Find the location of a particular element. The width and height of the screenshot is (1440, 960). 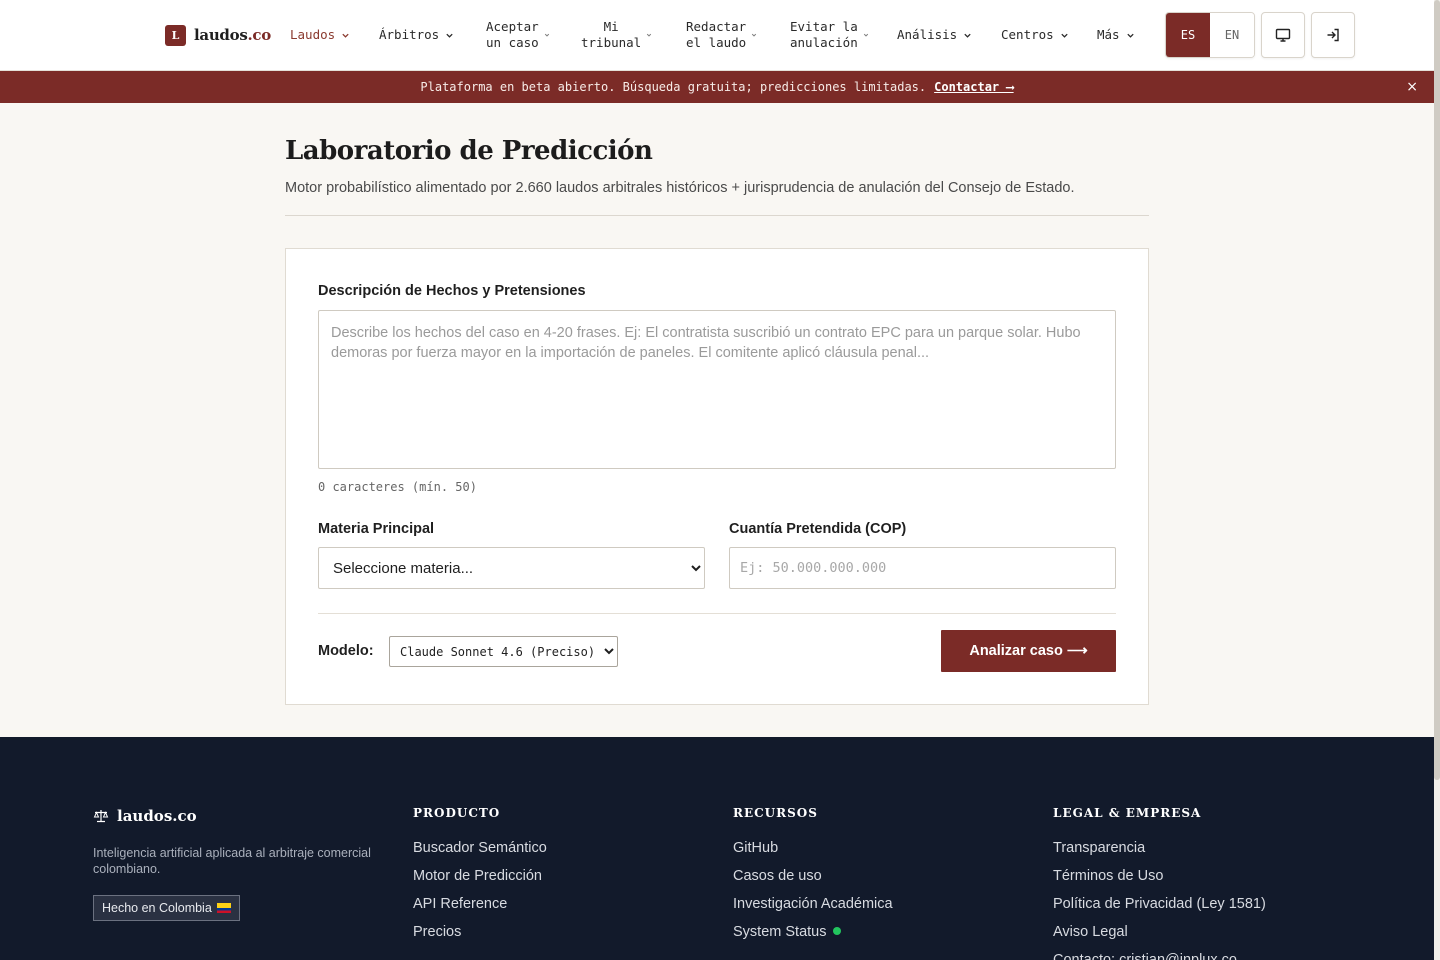

footer-link: Aviso Legal is located at coordinates (1159, 936).